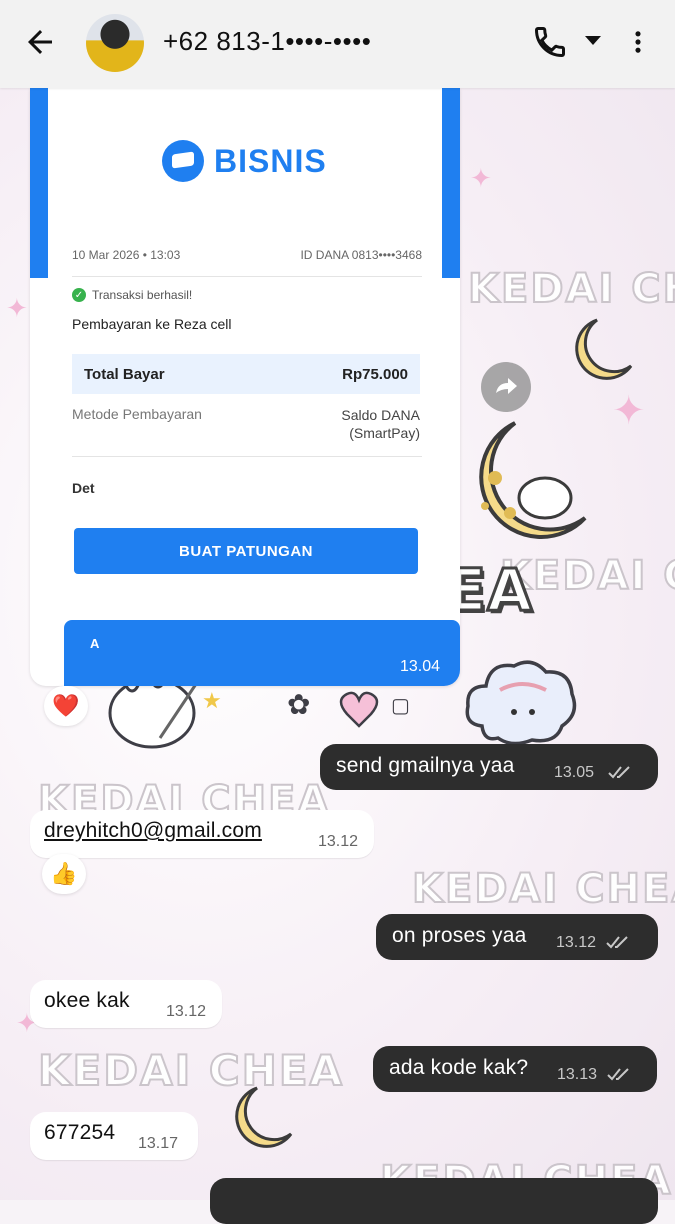  Describe the element at coordinates (137, 414) in the screenshot. I see `payment-method-label: Metode Pembayaran` at that location.